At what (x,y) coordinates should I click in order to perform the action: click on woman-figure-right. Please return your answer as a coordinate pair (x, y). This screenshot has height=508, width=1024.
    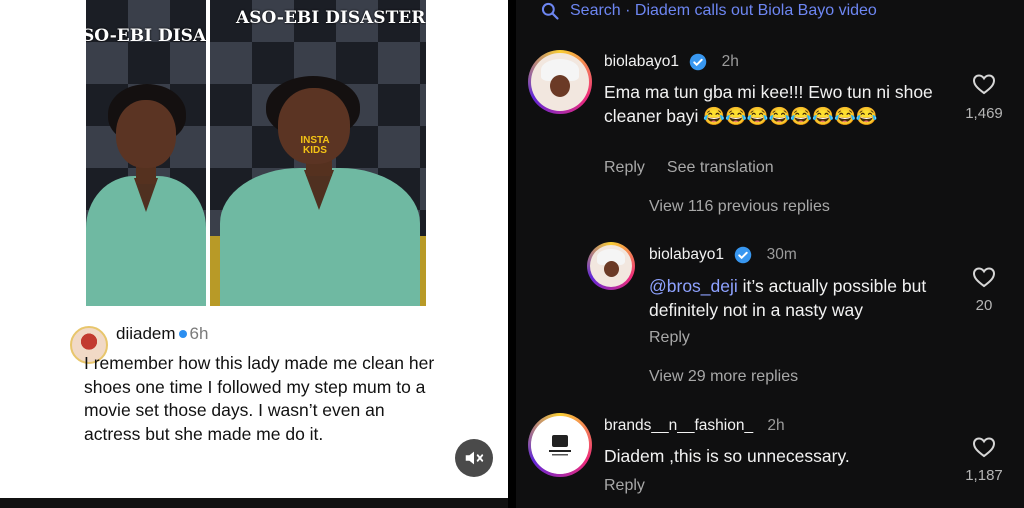
    Looking at the image, I should click on (320, 191).